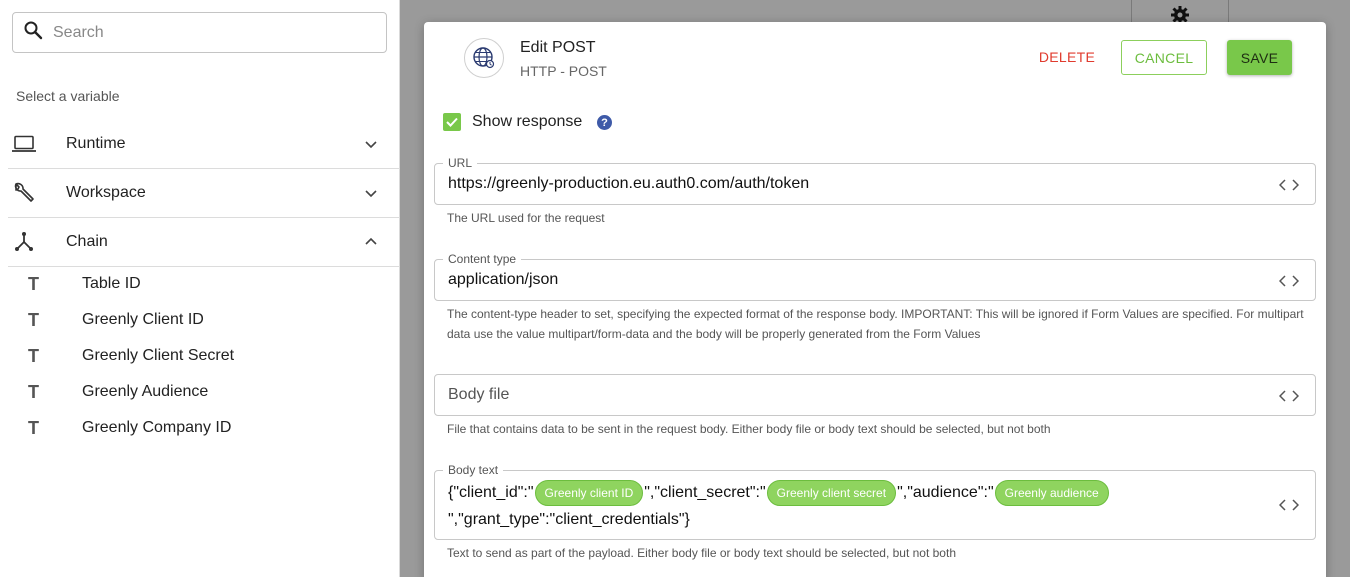 This screenshot has width=1350, height=577. What do you see at coordinates (24, 193) in the screenshot?
I see `wrench-icon` at bounding box center [24, 193].